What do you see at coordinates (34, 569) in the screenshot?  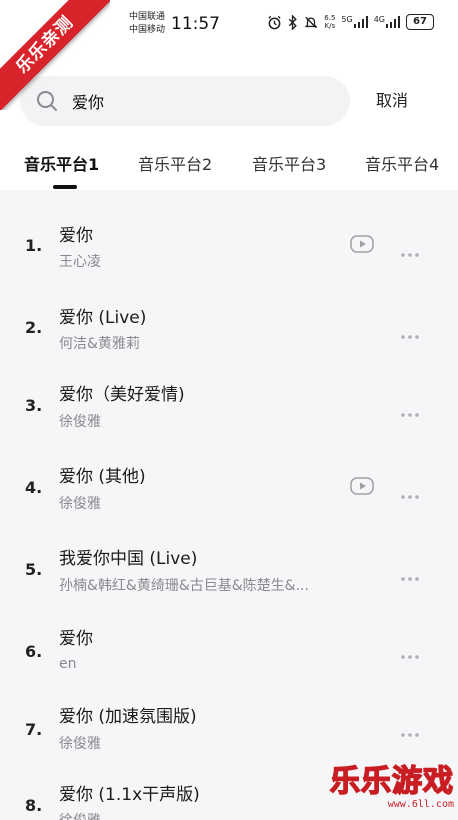 I see `result-number: 5.` at bounding box center [34, 569].